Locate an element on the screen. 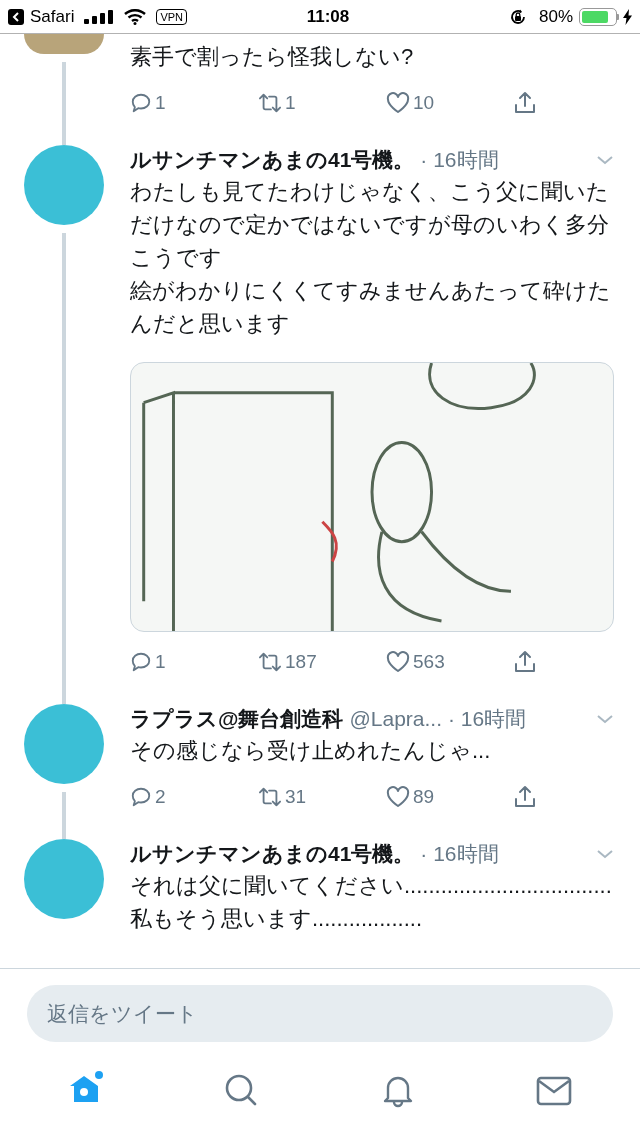  avatar is located at coordinates (64, 44).